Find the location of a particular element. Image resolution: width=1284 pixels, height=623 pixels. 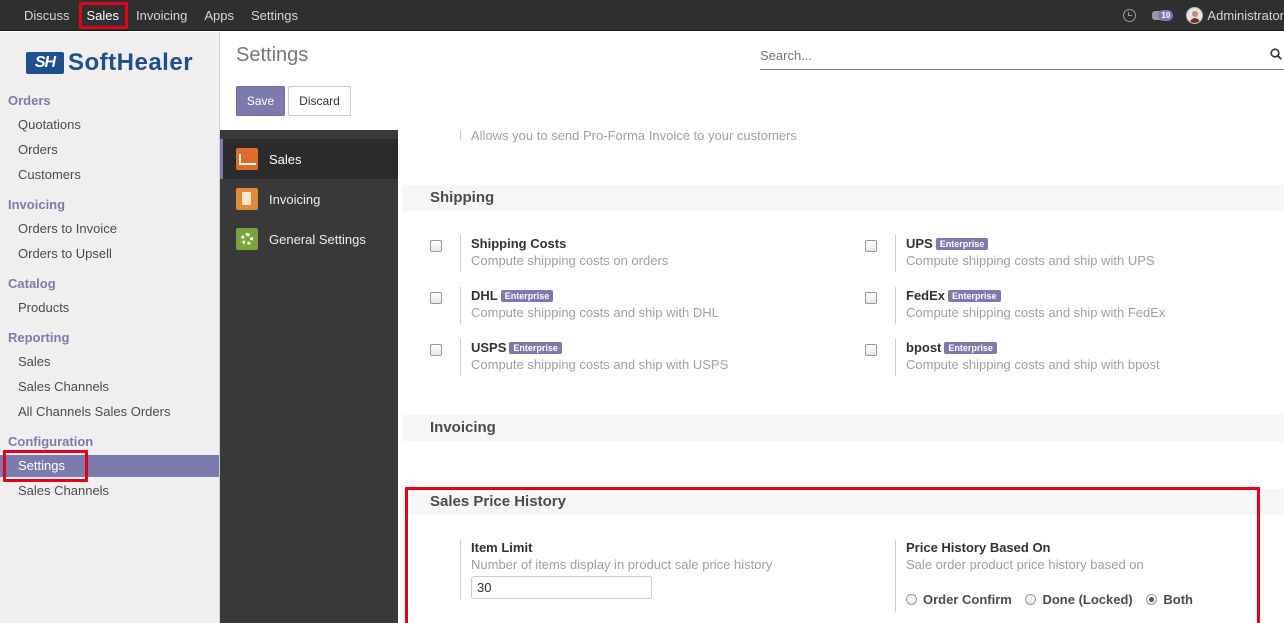

sidebar-section-orders: Orders is located at coordinates (29, 100).